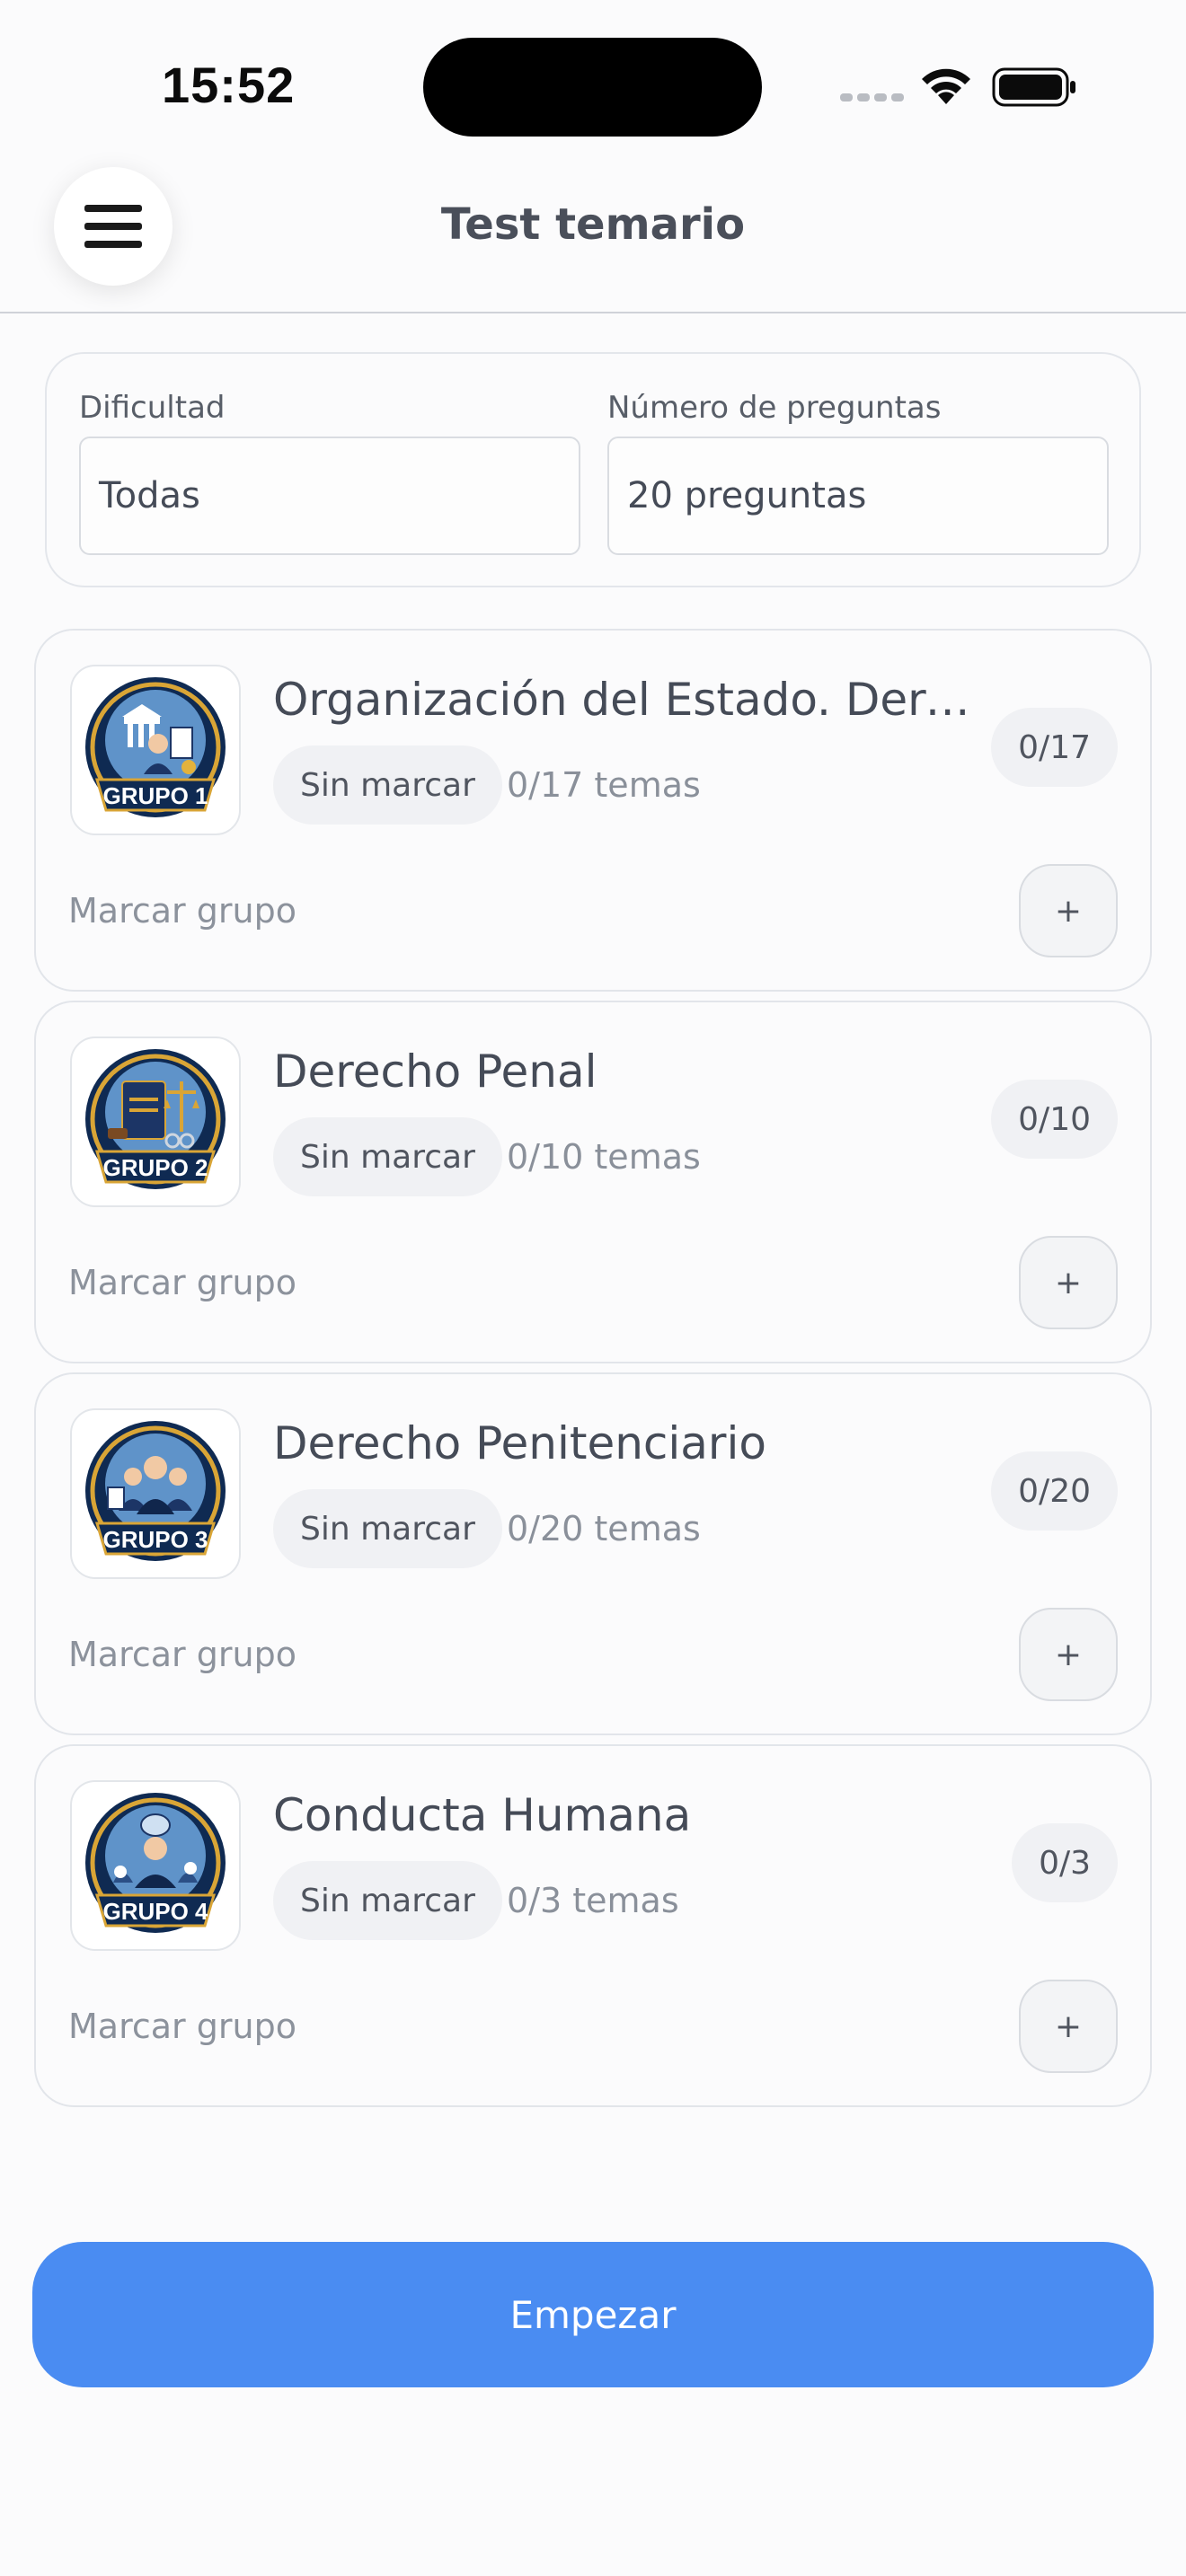 This screenshot has height=2576, width=1186. Describe the element at coordinates (155, 1539) in the screenshot. I see `group-badge-text: GRUPO 3` at that location.